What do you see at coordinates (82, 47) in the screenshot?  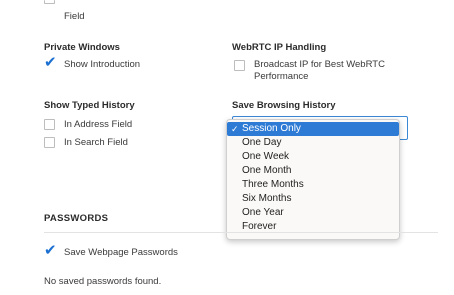 I see `private-windows-heading: Private Windows` at bounding box center [82, 47].